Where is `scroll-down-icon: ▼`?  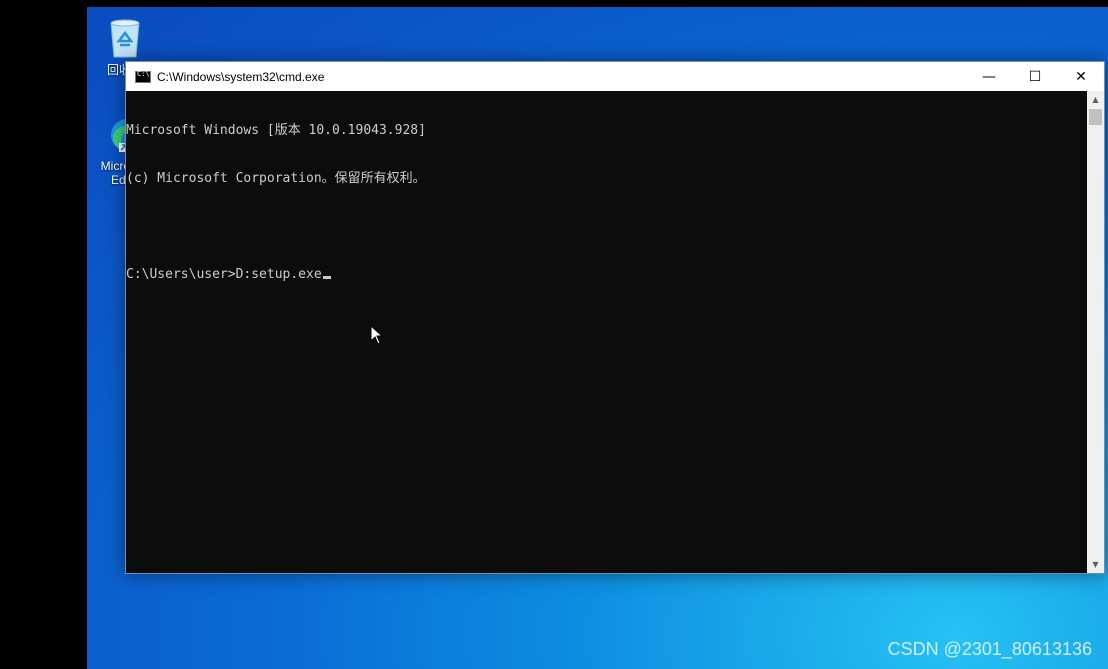 scroll-down-icon: ▼ is located at coordinates (1095, 564).